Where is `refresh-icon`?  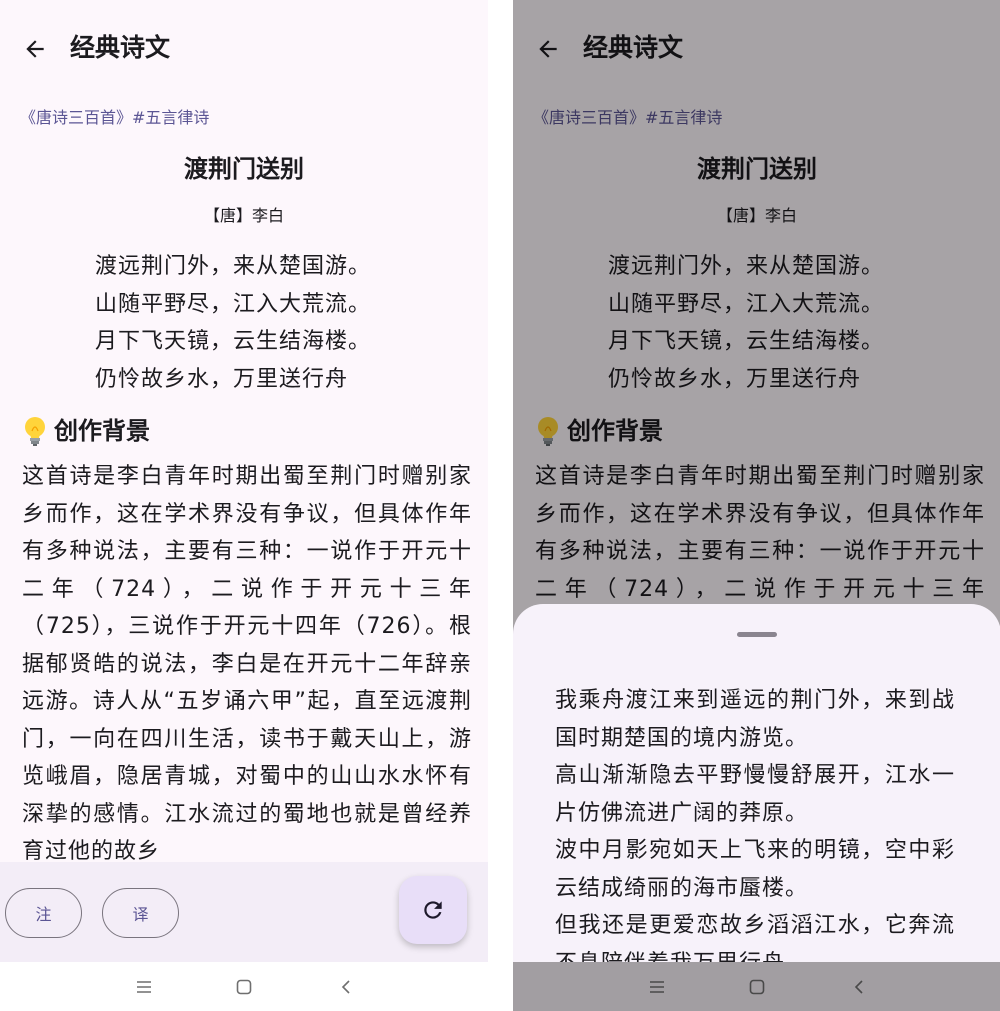 refresh-icon is located at coordinates (433, 910).